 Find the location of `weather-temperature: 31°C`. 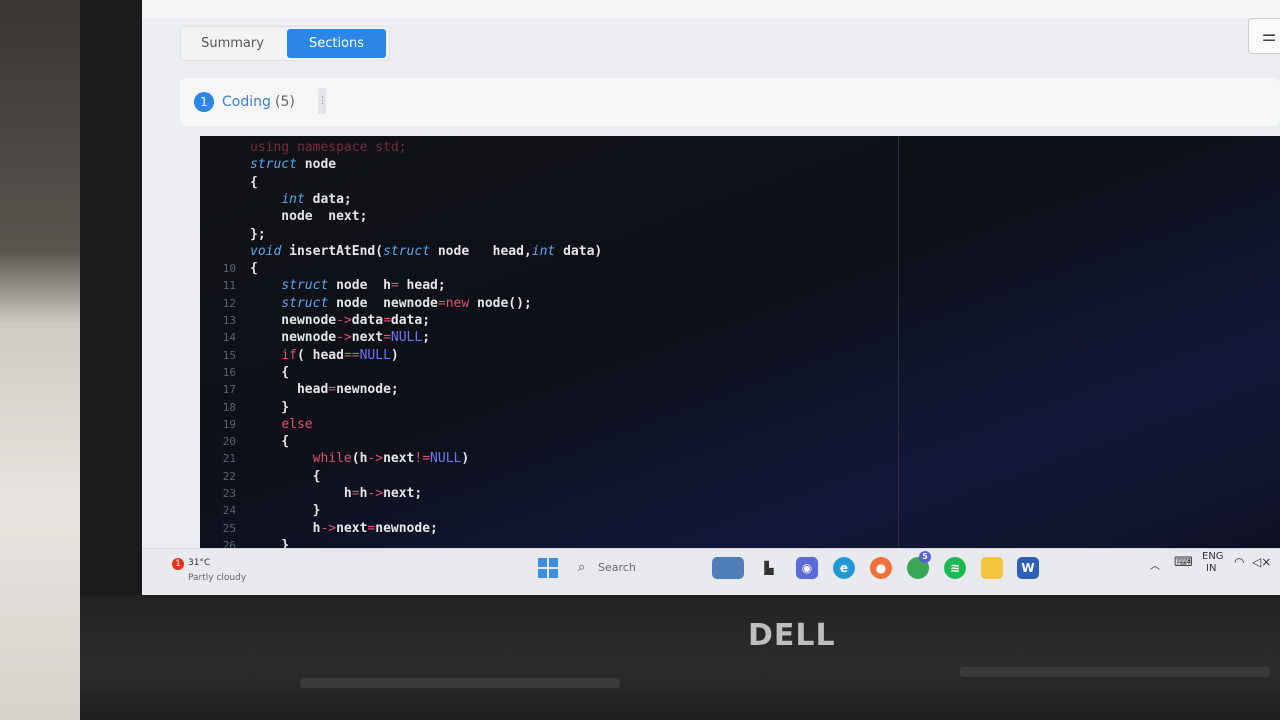

weather-temperature: 31°C is located at coordinates (199, 563).